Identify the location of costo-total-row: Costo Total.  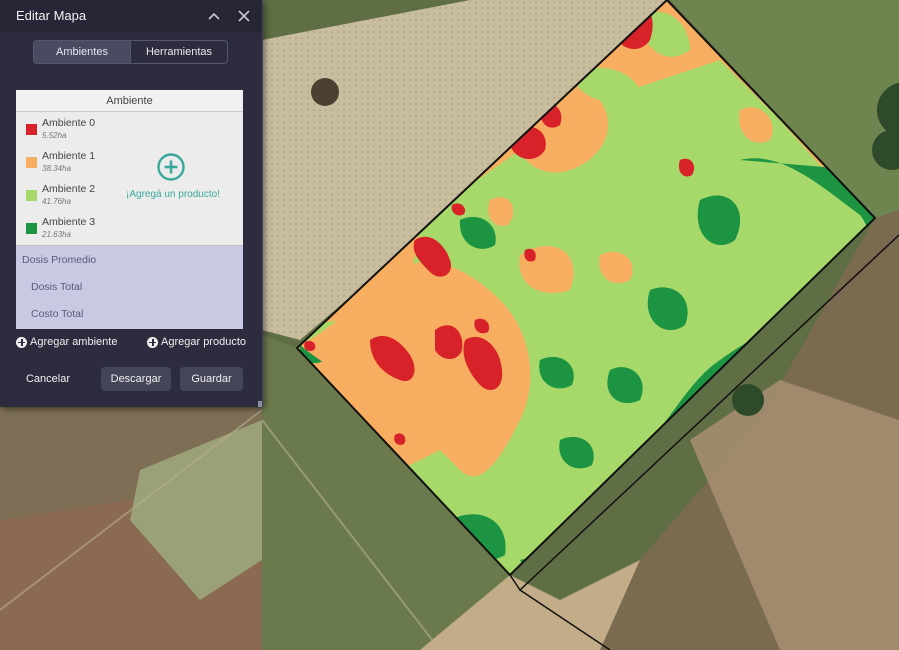
(57, 313).